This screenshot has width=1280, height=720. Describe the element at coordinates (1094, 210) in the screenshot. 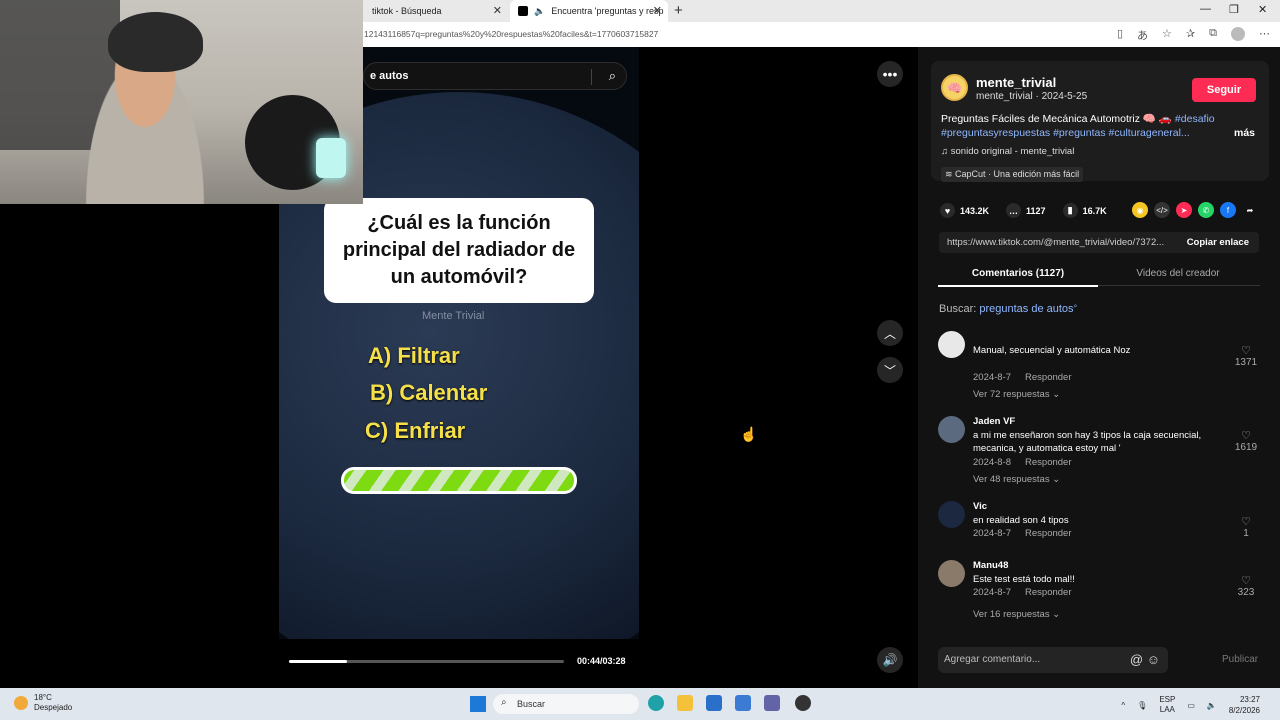

I see `save-count: 16.7K` at that location.